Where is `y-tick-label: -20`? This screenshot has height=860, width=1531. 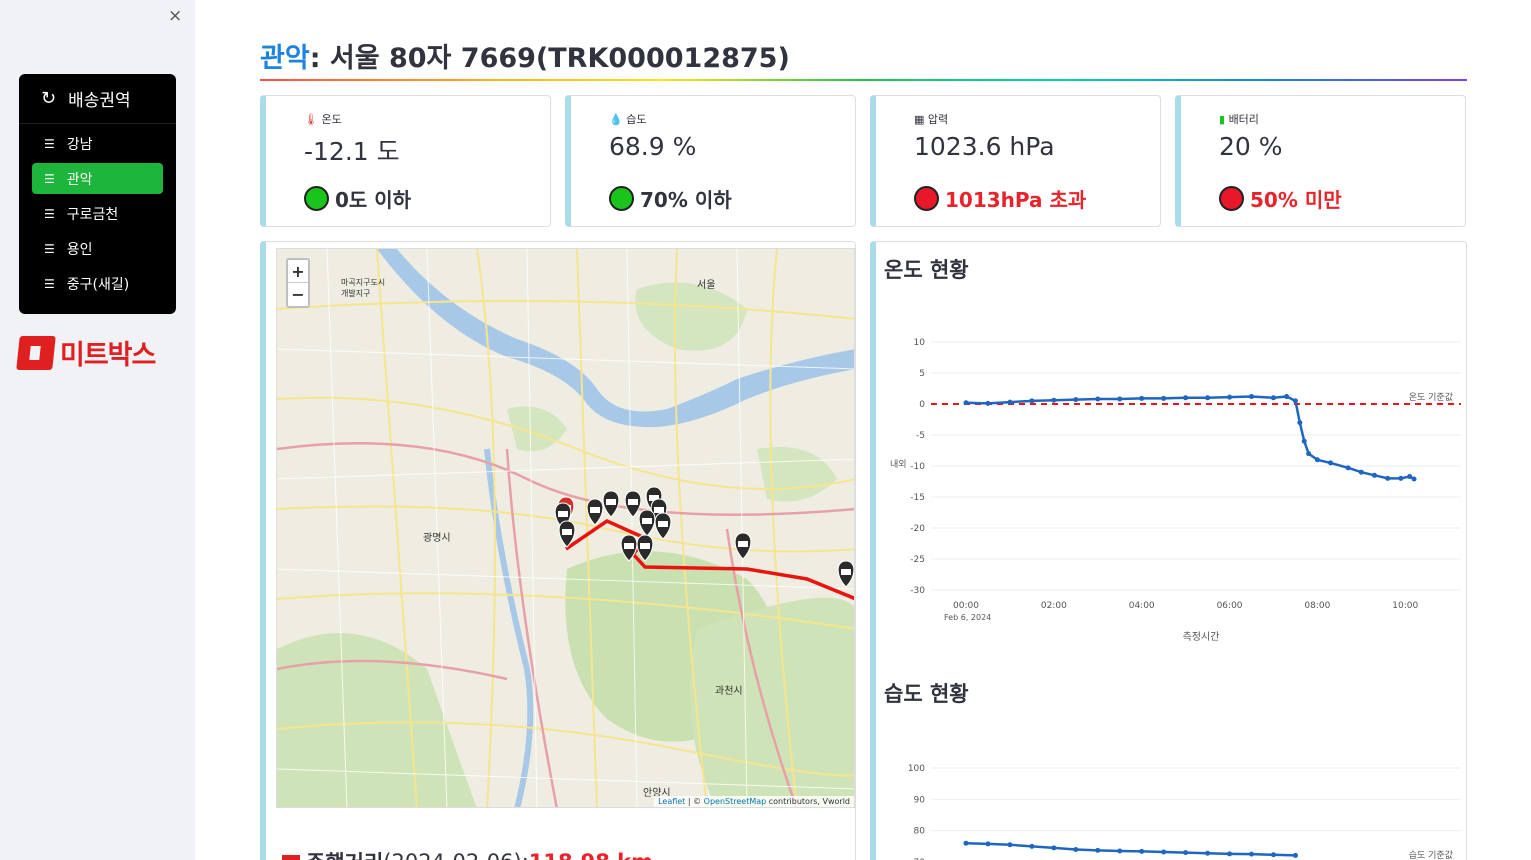
y-tick-label: -20 is located at coordinates (917, 529).